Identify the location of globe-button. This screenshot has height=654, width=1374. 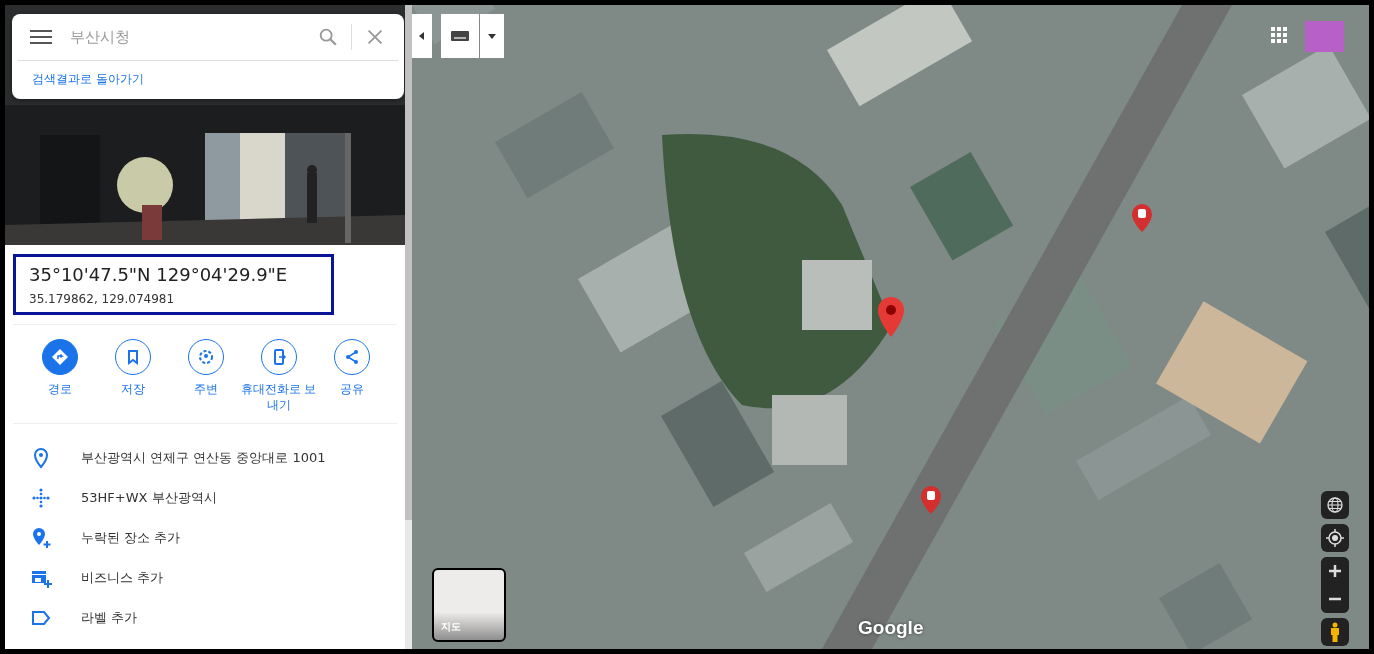
(1335, 505).